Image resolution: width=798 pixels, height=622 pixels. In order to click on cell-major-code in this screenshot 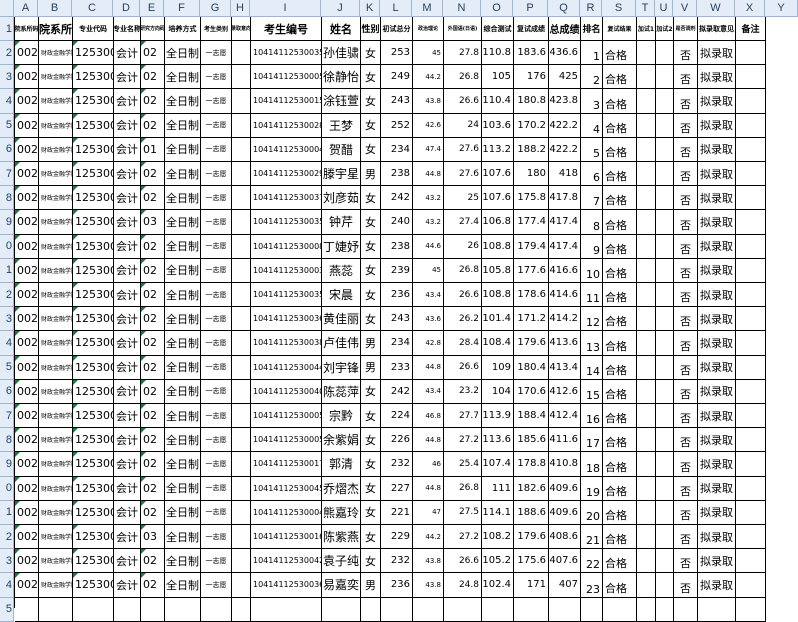, I will do `click(93, 609)`.